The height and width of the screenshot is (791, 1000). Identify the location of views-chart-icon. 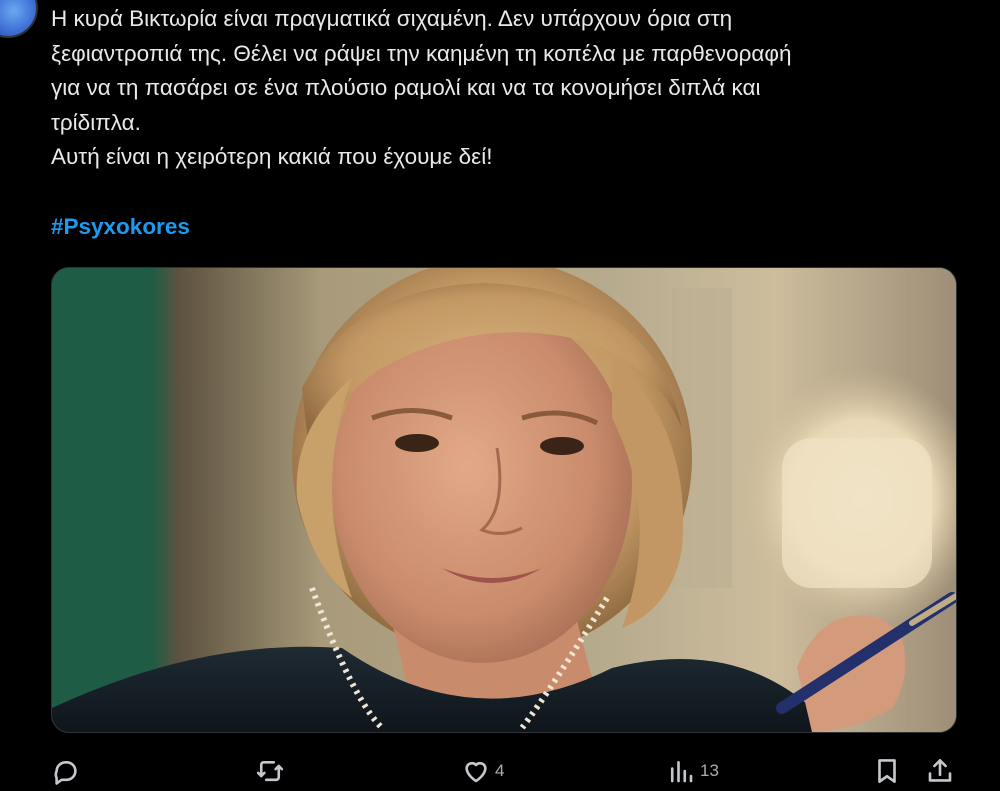
(681, 771).